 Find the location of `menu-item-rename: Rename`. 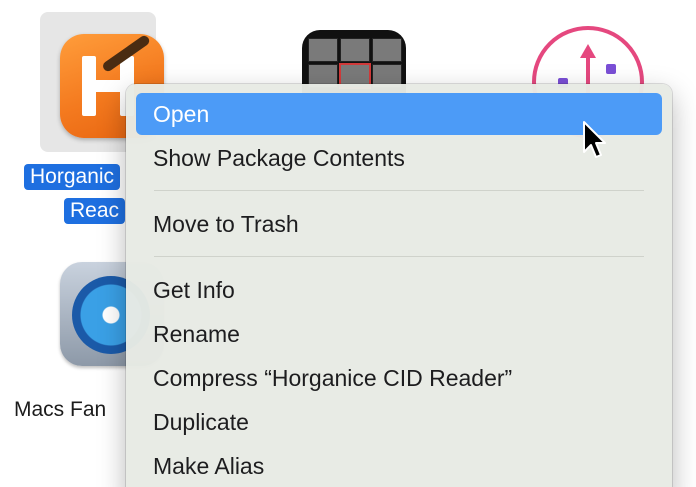

menu-item-rename: Rename is located at coordinates (399, 334).